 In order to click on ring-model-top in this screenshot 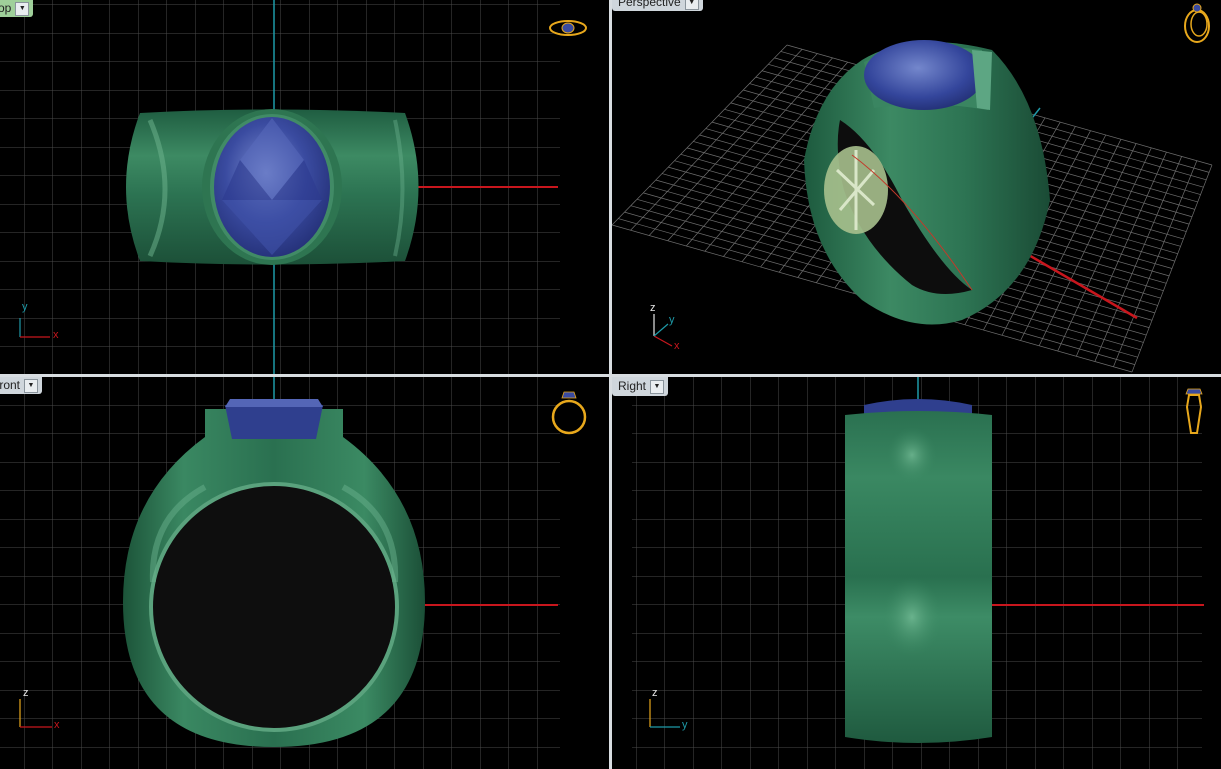, I will do `click(272, 187)`.